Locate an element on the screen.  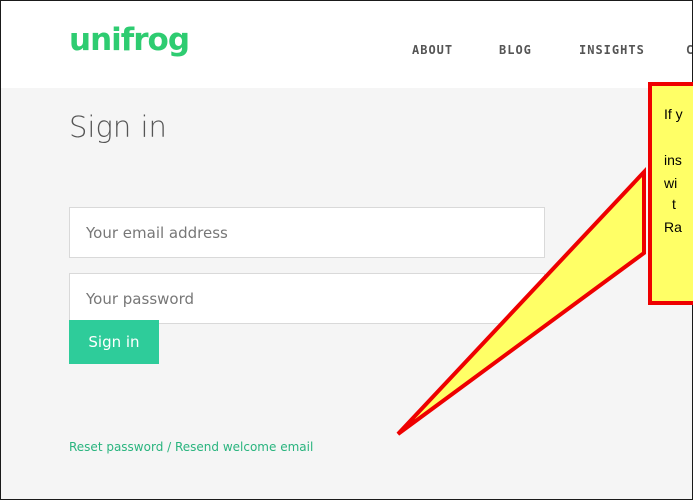
callout-text-line: t is located at coordinates (674, 204).